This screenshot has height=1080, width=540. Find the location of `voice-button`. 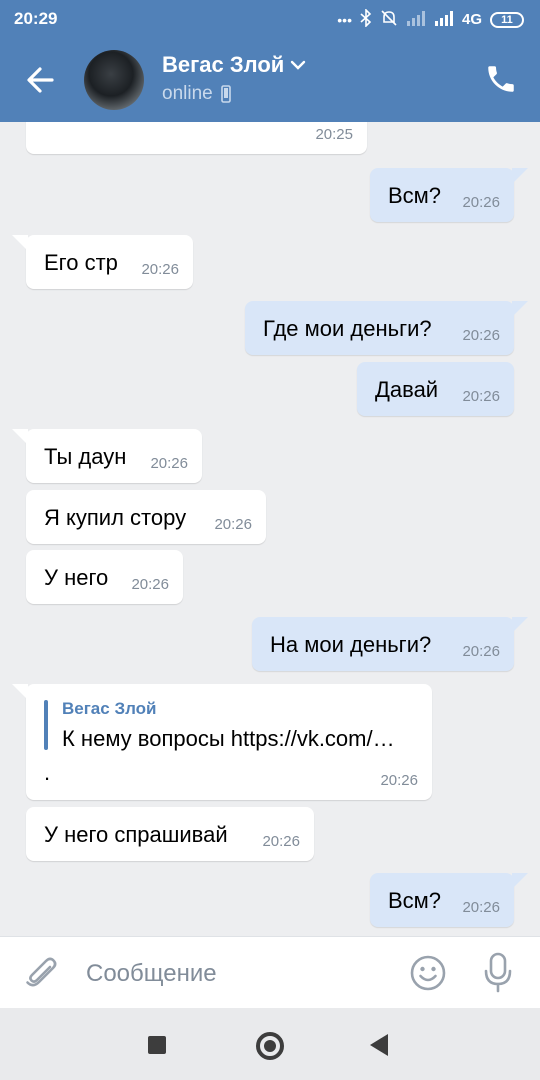

voice-button is located at coordinates (498, 972).